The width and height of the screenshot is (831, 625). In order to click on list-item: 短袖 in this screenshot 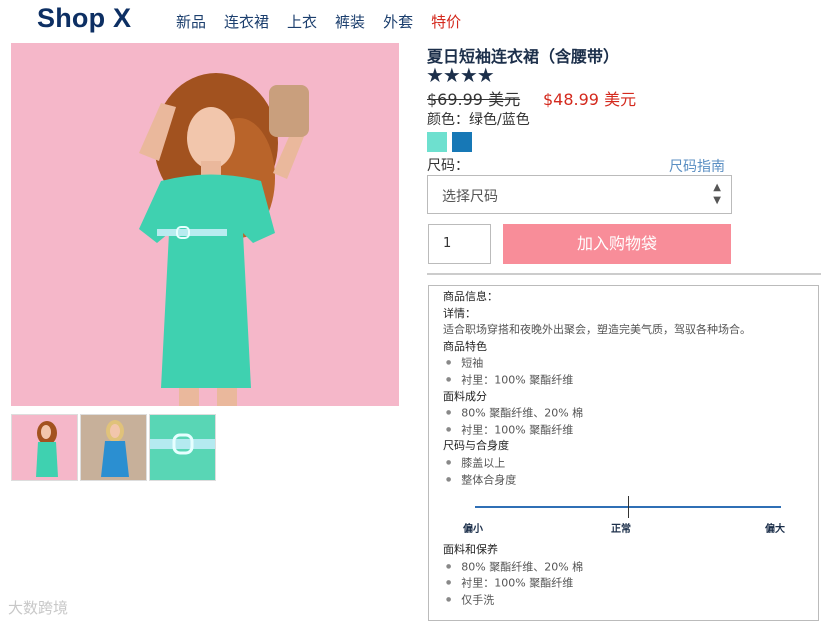, I will do `click(623, 363)`.